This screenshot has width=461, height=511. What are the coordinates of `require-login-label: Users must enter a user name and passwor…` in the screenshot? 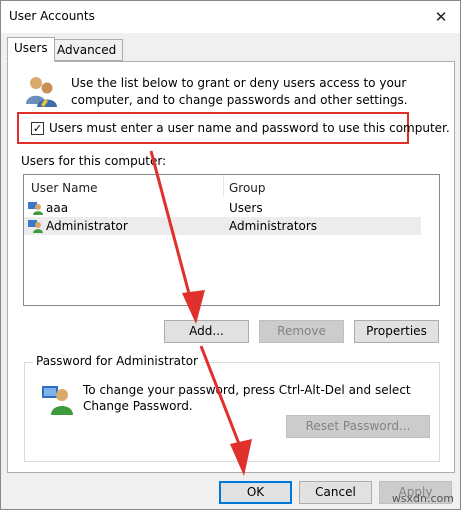 It's located at (249, 128).